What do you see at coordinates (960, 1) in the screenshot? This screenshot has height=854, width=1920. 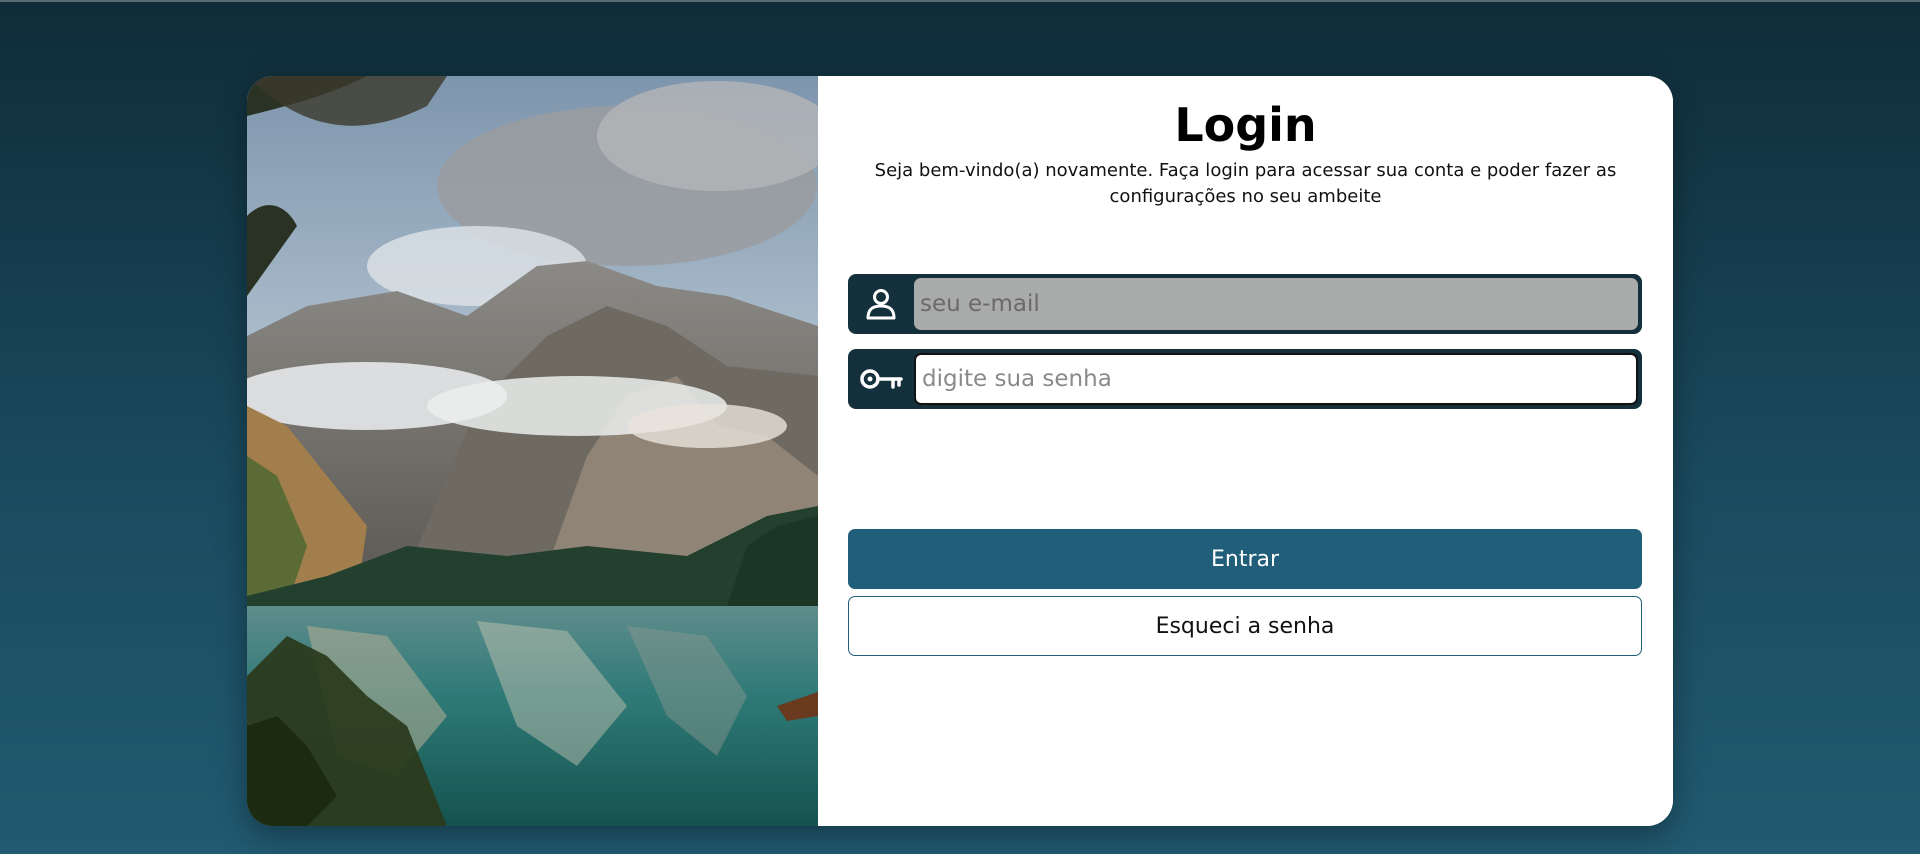 I see `window-top-border` at bounding box center [960, 1].